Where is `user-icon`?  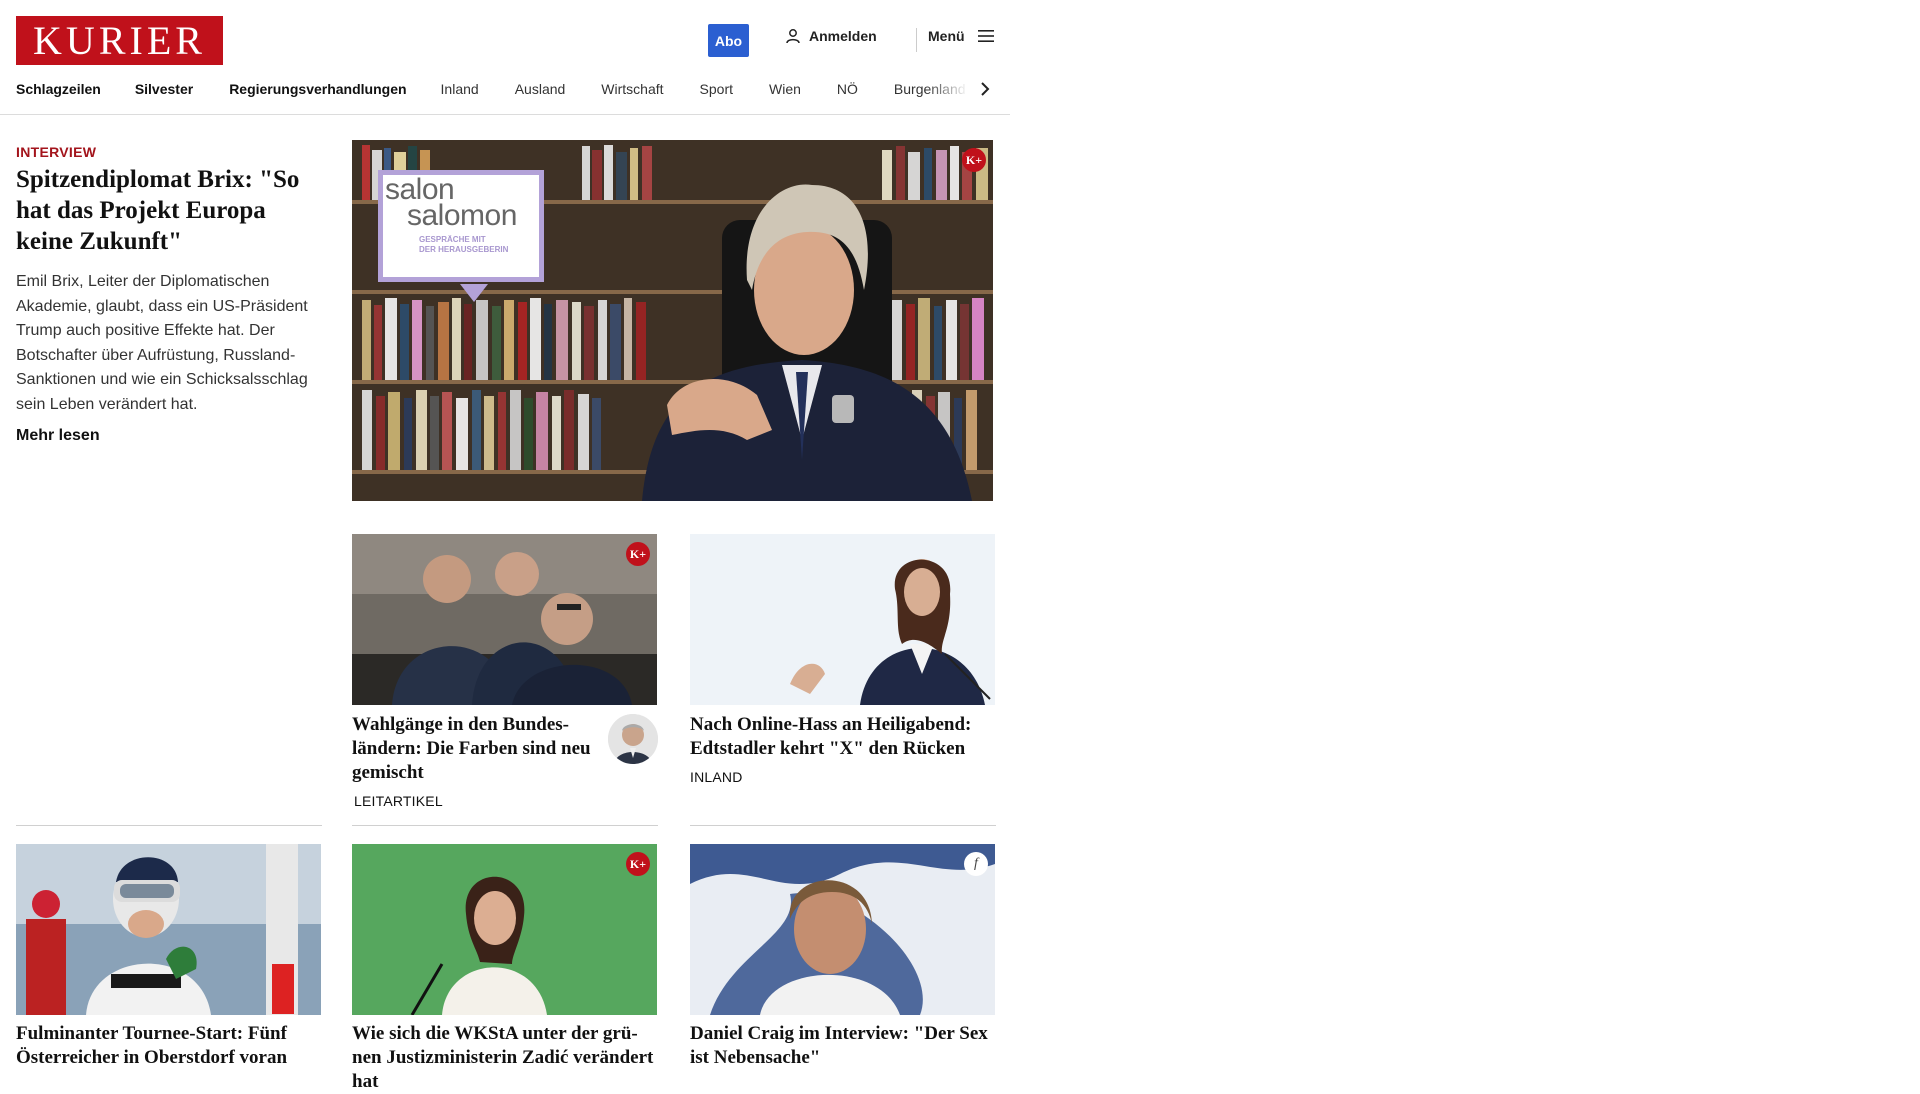
user-icon is located at coordinates (793, 36).